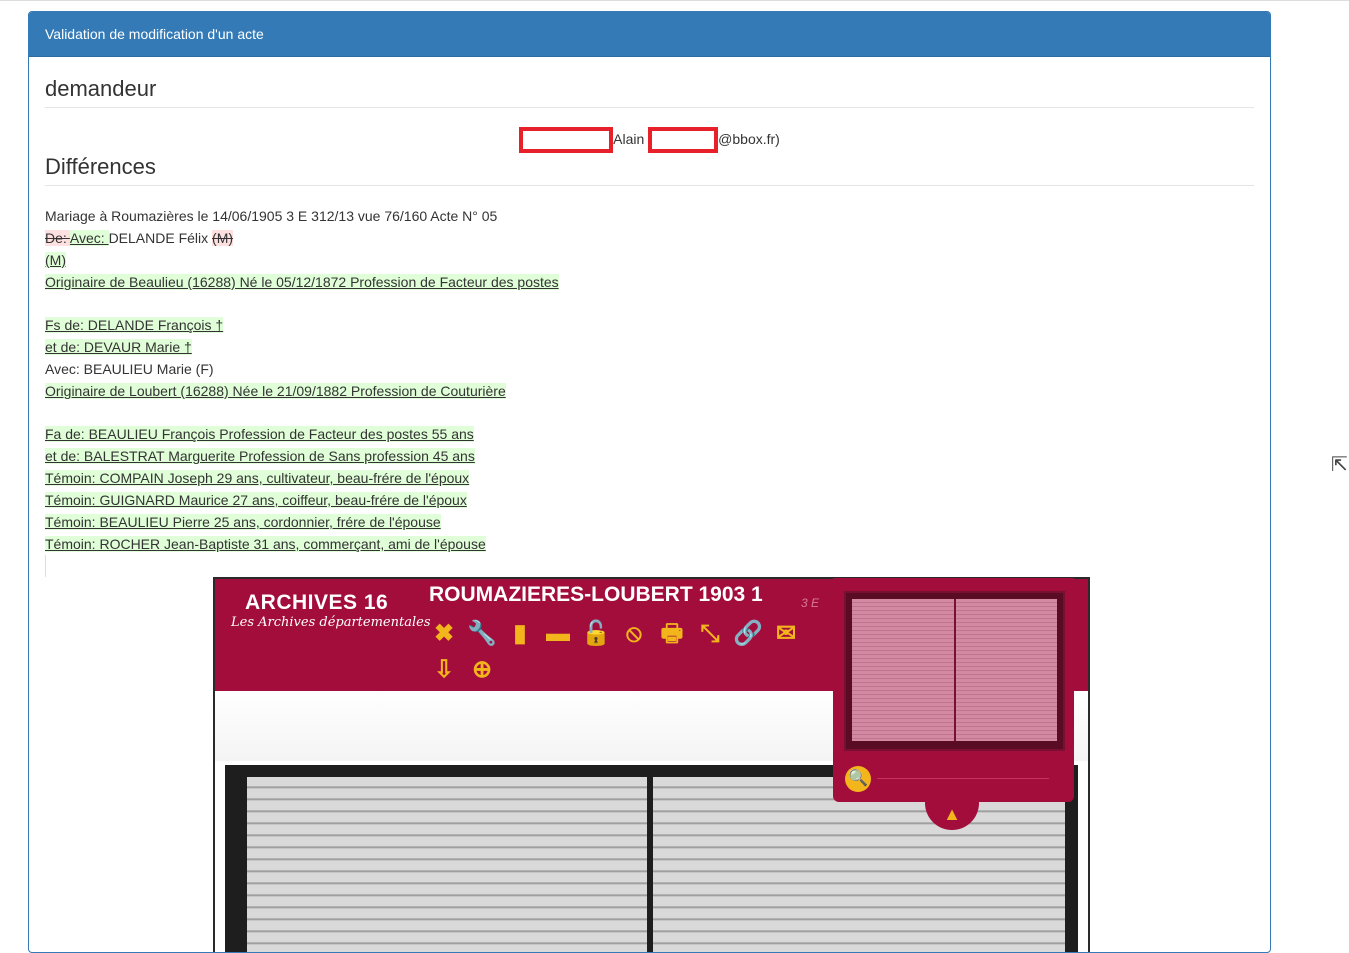 Image resolution: width=1349 pixels, height=953 pixels. I want to click on vertical-split-icon: ▮, so click(520, 634).